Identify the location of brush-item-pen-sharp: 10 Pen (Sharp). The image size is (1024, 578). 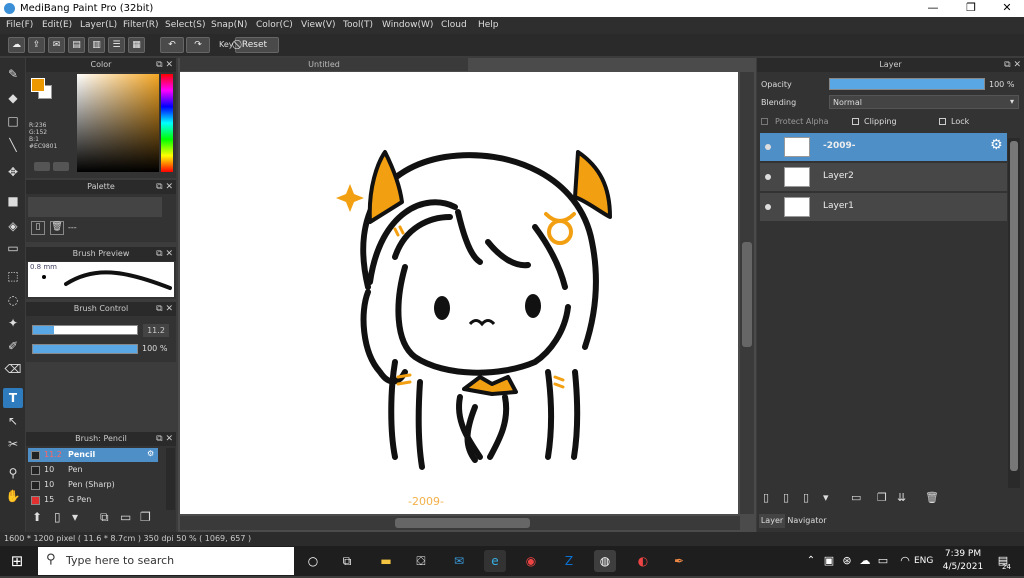
(93, 485).